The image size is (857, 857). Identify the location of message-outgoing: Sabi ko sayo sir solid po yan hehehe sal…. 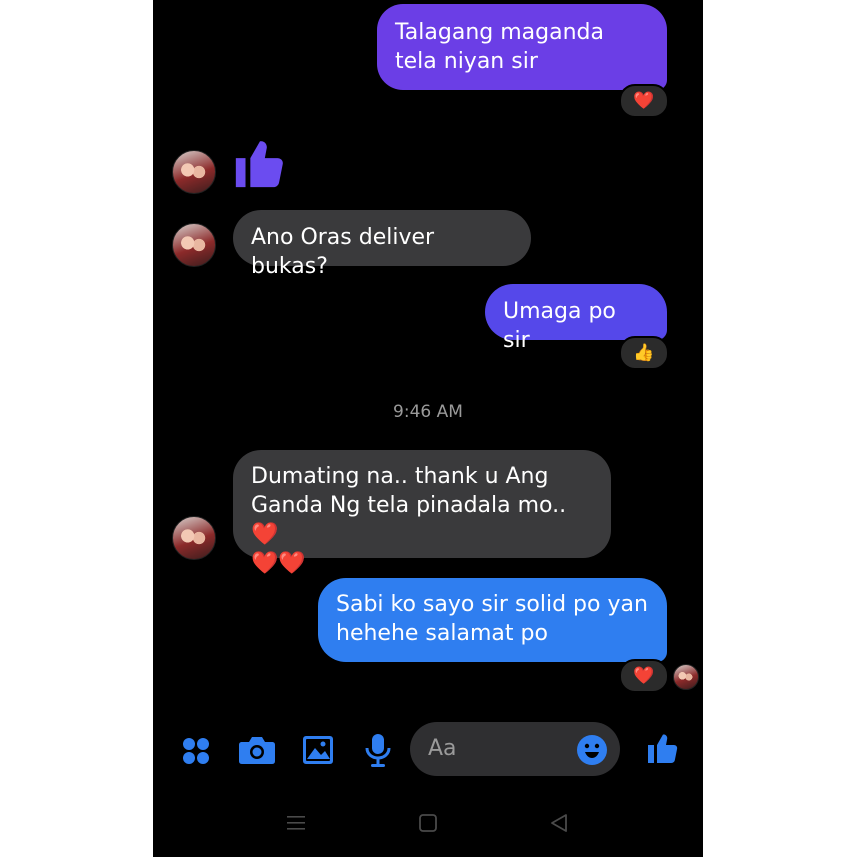
(492, 620).